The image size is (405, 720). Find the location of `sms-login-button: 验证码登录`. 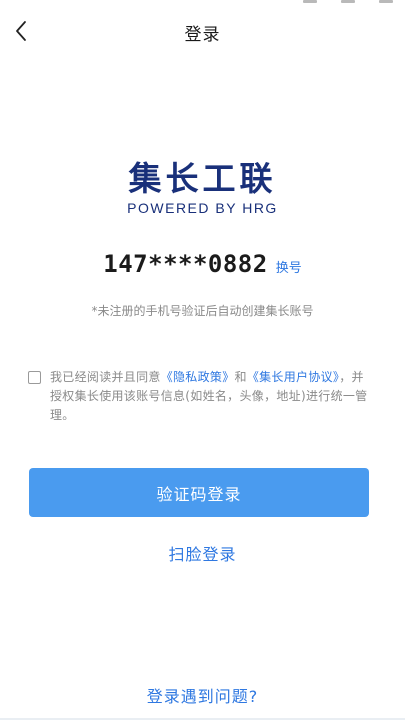

sms-login-button: 验证码登录 is located at coordinates (199, 492).